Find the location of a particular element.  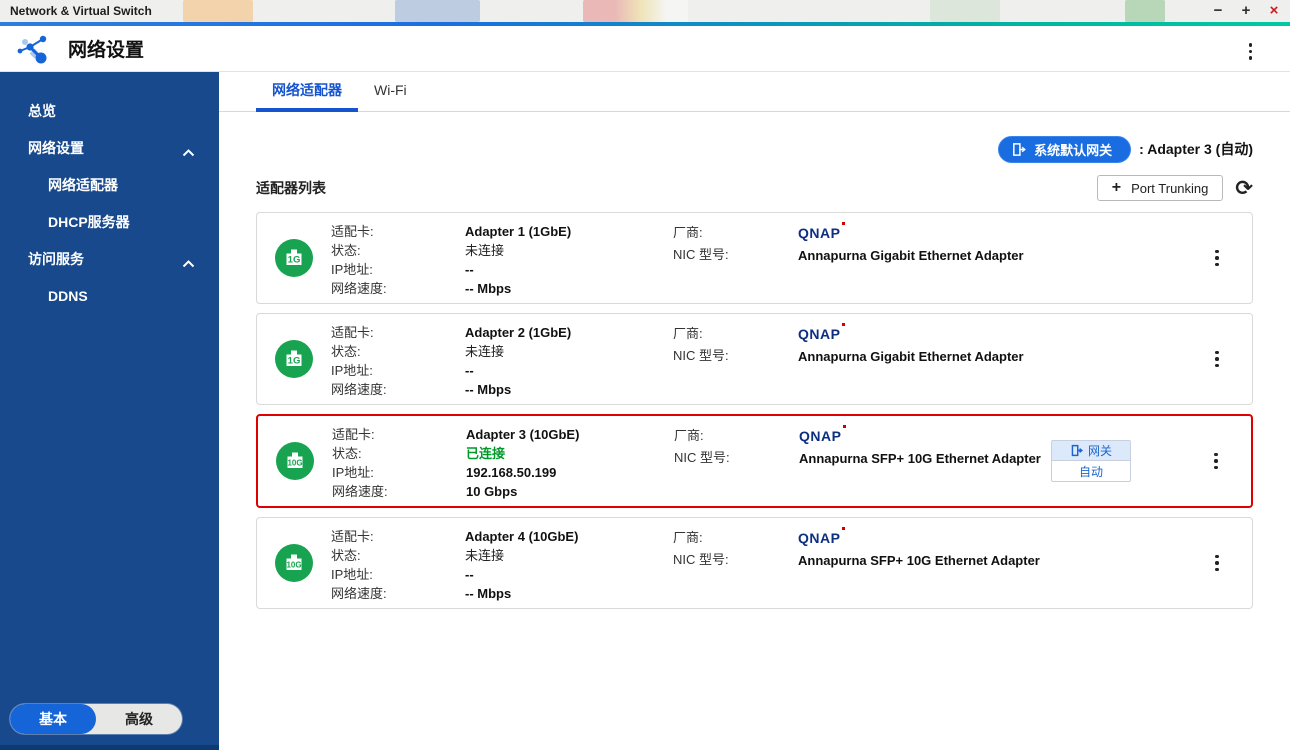

adapter-field-values: Adapter 4 (10GbE) 未连接 -- -- Mbps is located at coordinates (569, 563).